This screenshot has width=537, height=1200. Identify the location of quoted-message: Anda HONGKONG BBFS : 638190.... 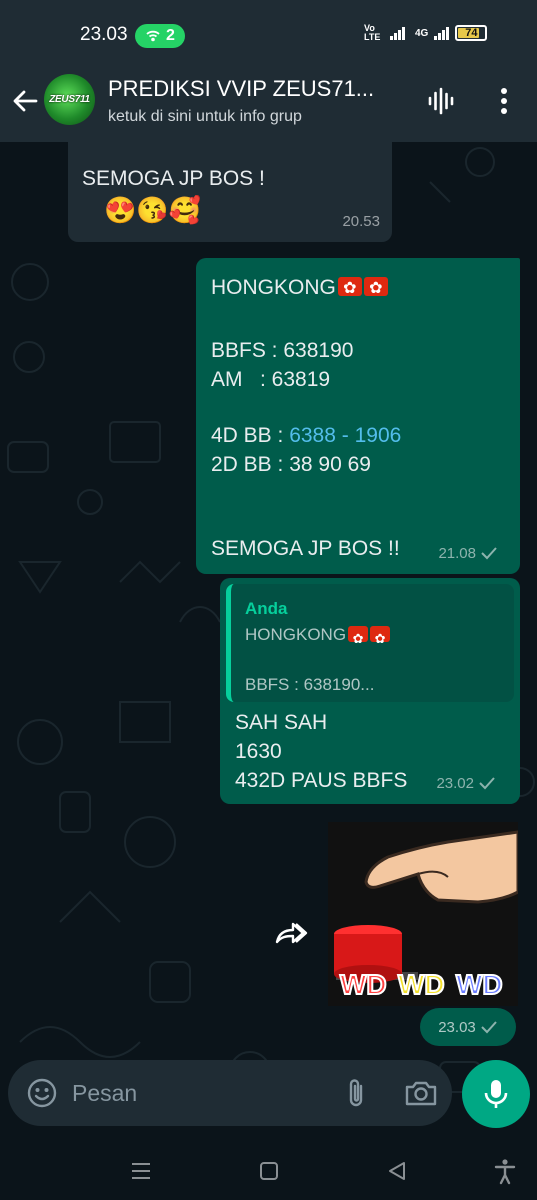
(370, 643).